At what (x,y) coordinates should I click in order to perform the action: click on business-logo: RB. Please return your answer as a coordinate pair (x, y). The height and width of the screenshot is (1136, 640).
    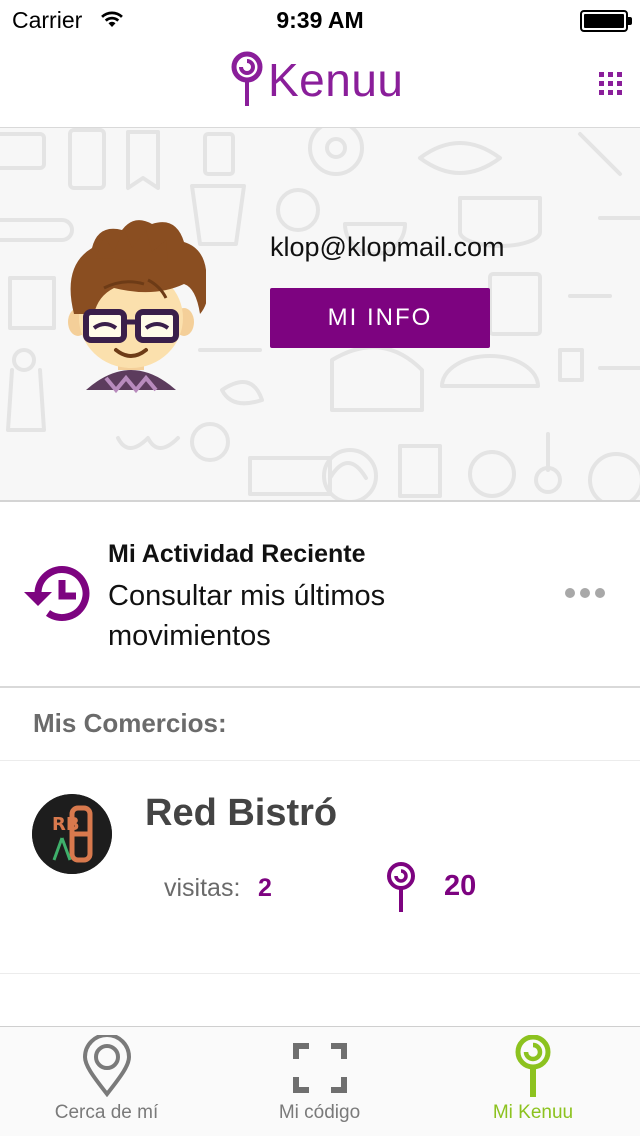
    Looking at the image, I should click on (72, 834).